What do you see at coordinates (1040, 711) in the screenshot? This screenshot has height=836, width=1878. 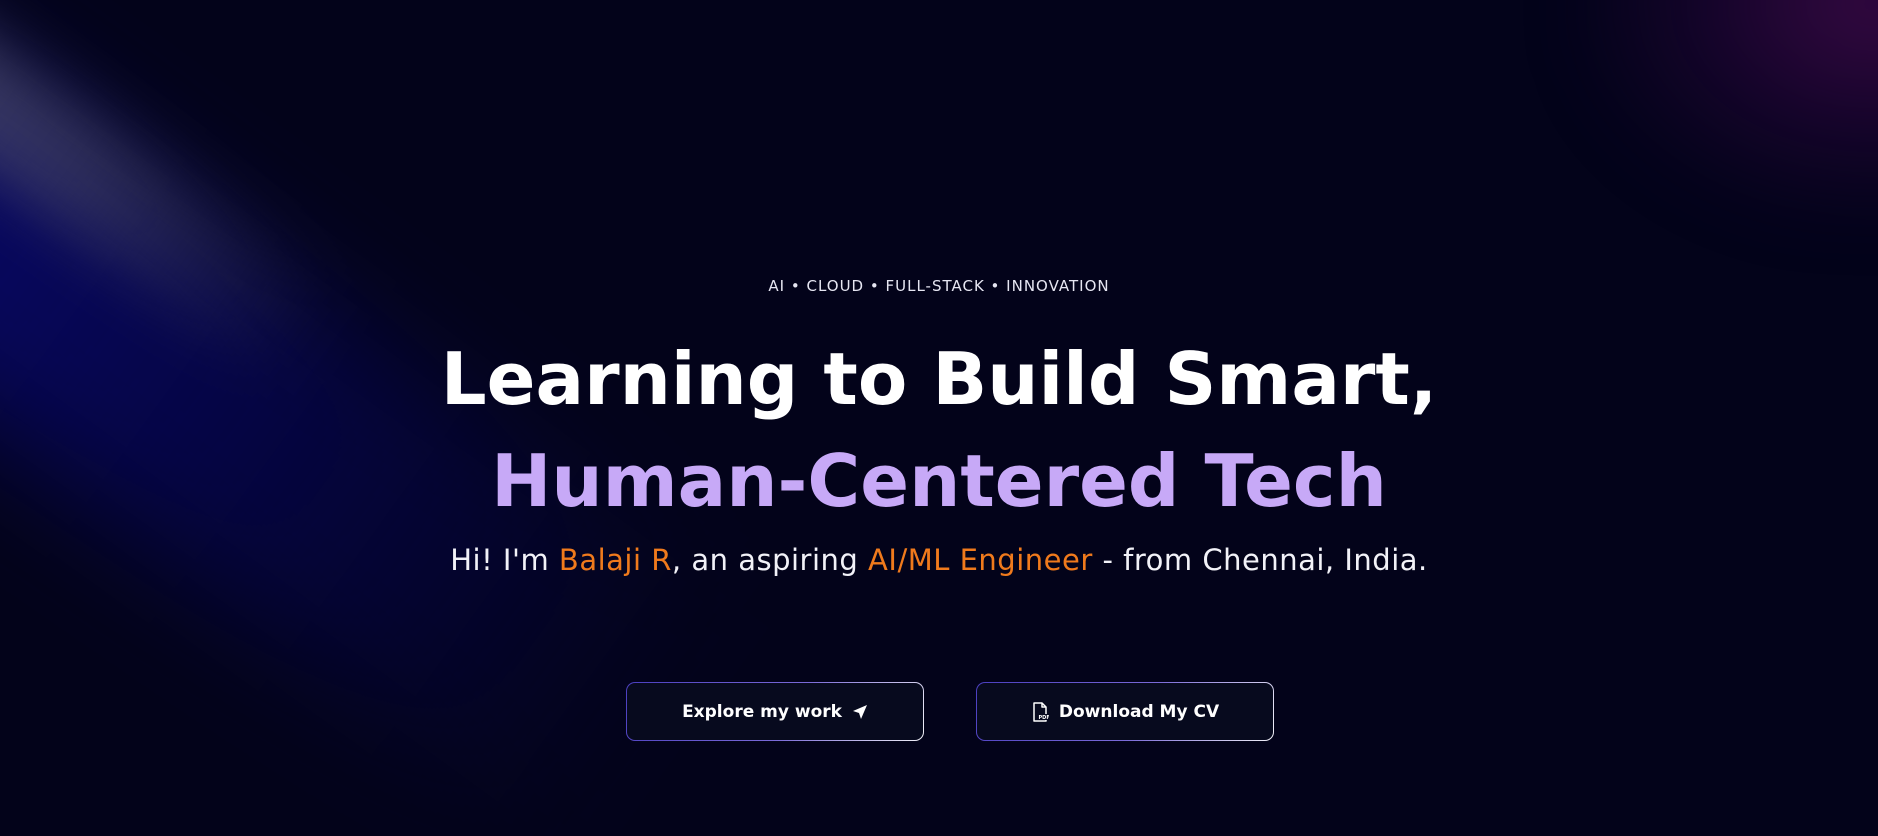 I see `pdf-file-icon: PDF` at bounding box center [1040, 711].